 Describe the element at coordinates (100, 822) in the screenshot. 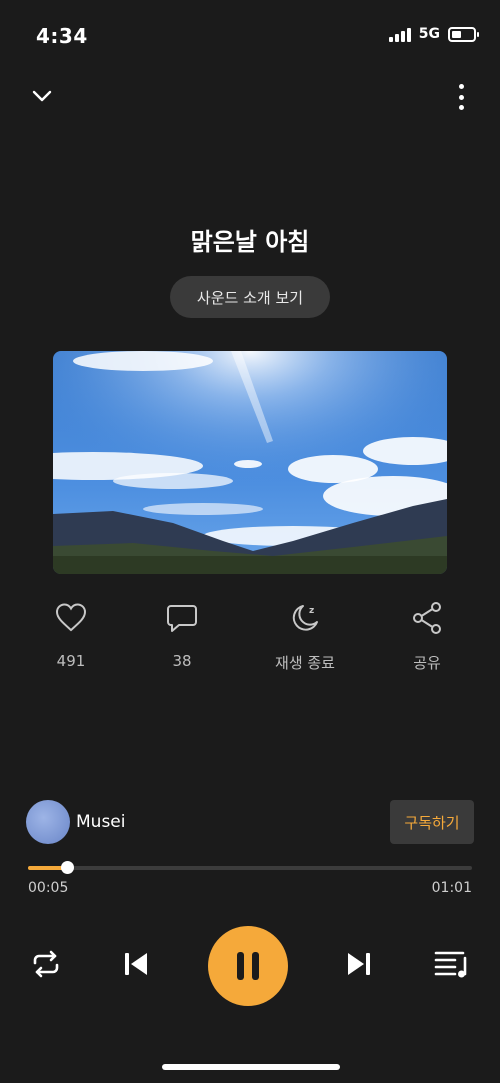

I see `artist-name: Musei` at that location.